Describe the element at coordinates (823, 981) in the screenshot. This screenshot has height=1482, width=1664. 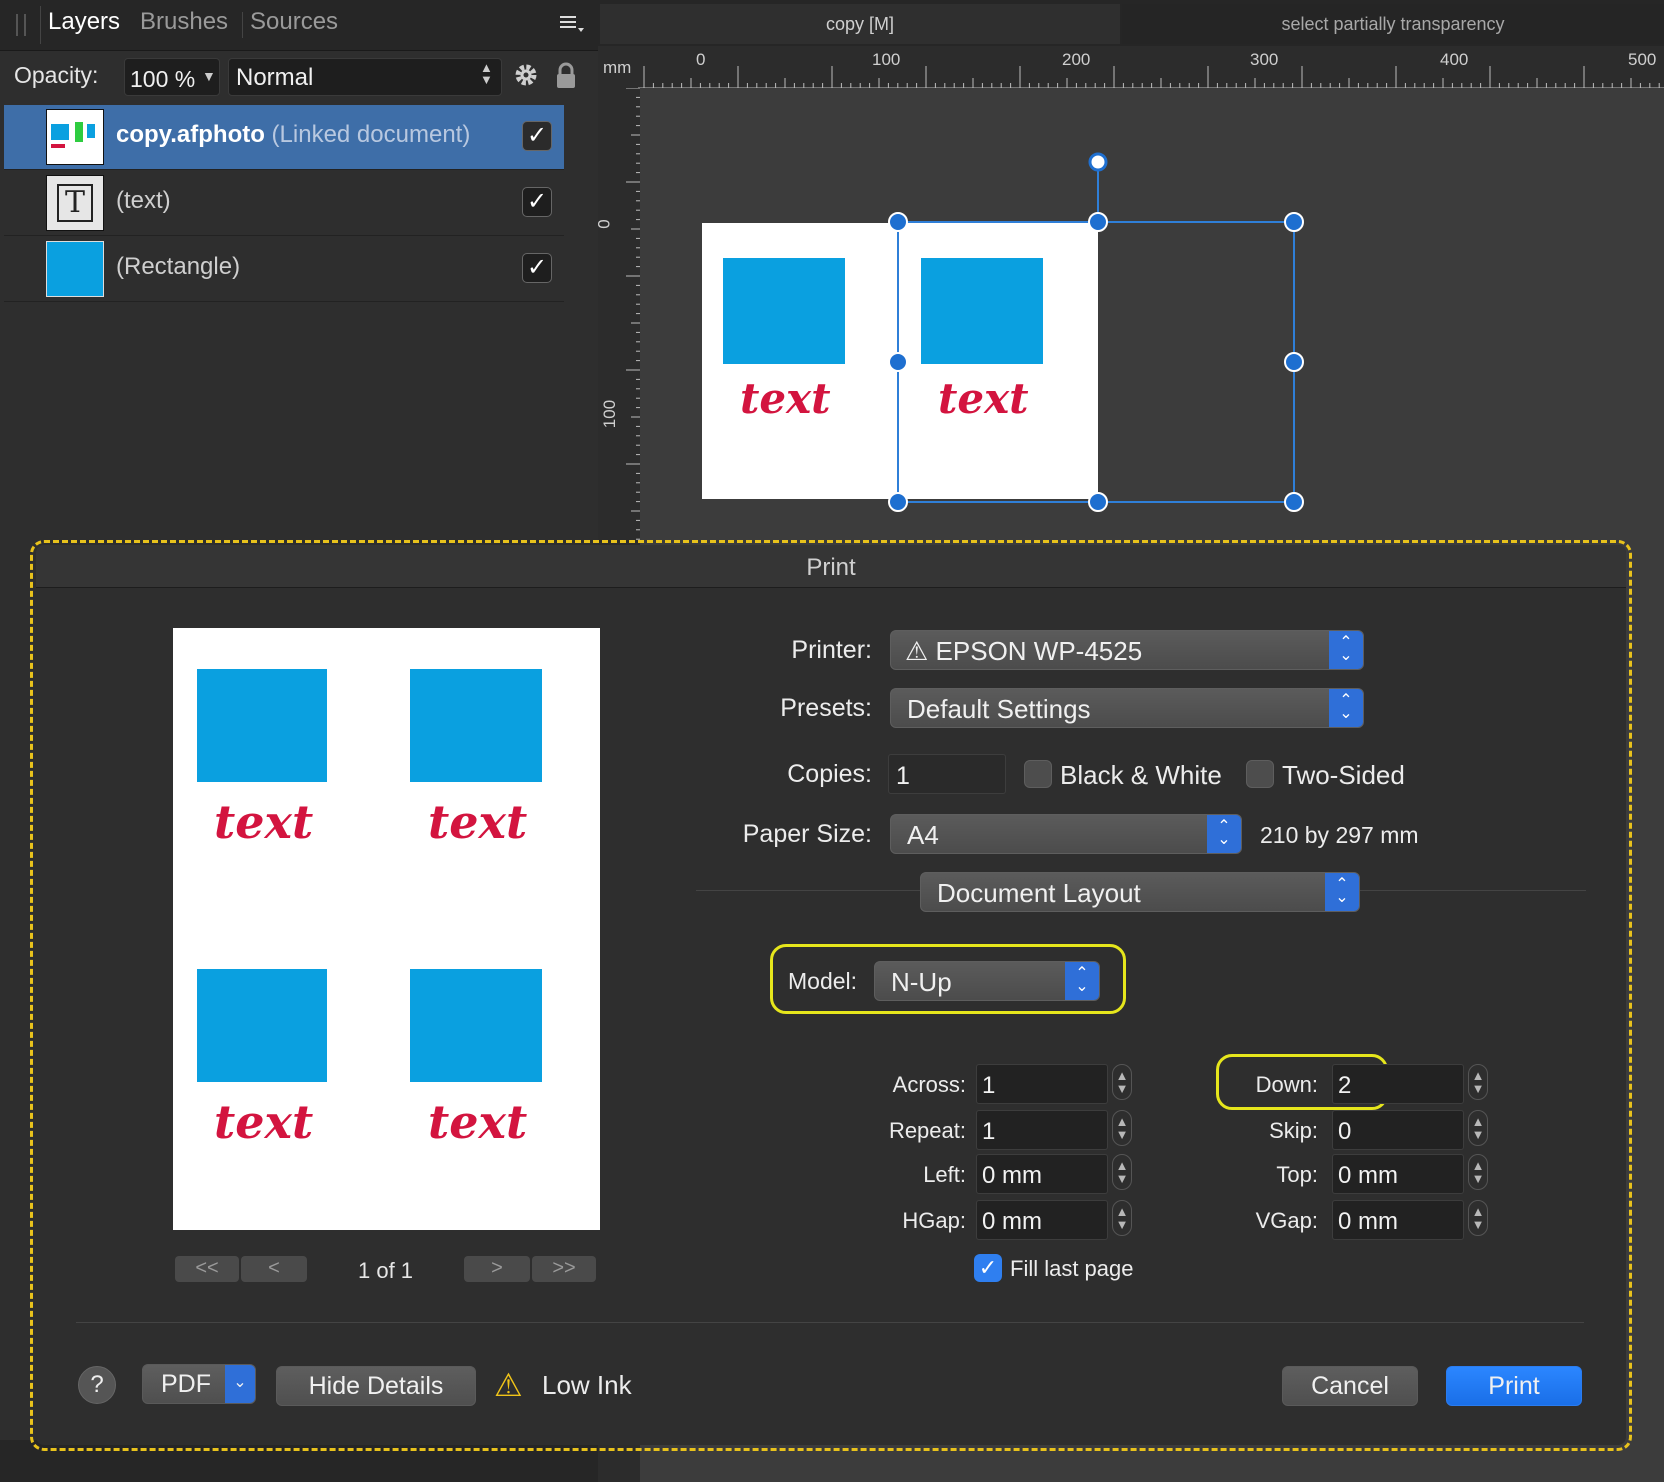
I see `model-label: Model:` at that location.